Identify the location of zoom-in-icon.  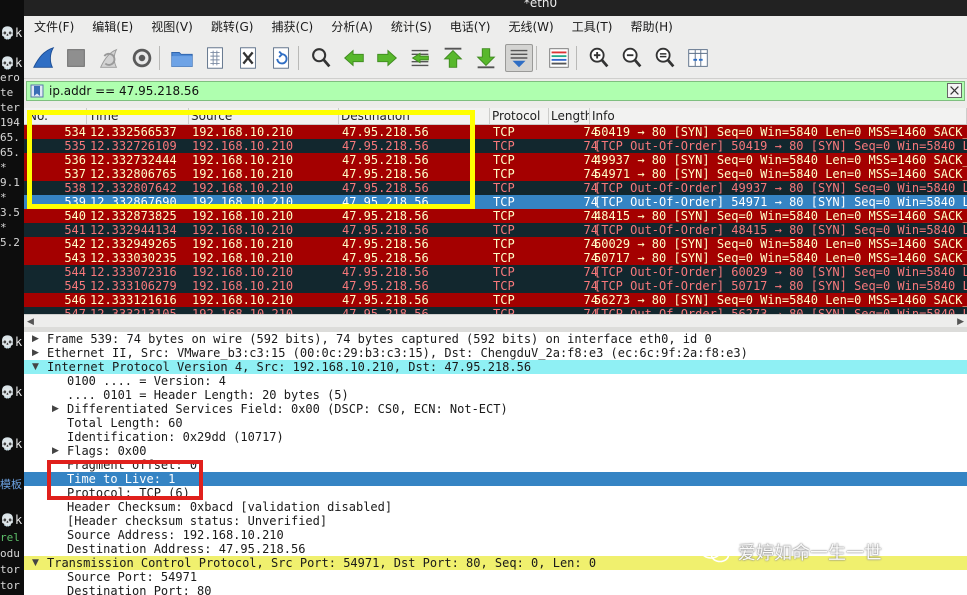
(599, 58).